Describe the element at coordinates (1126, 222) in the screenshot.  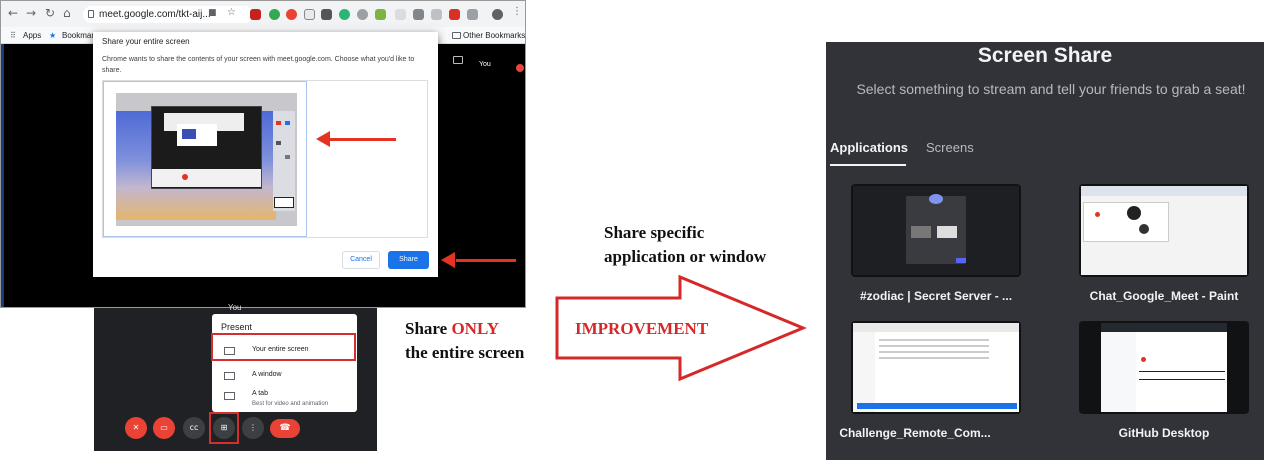
I see `preview-canvas` at that location.